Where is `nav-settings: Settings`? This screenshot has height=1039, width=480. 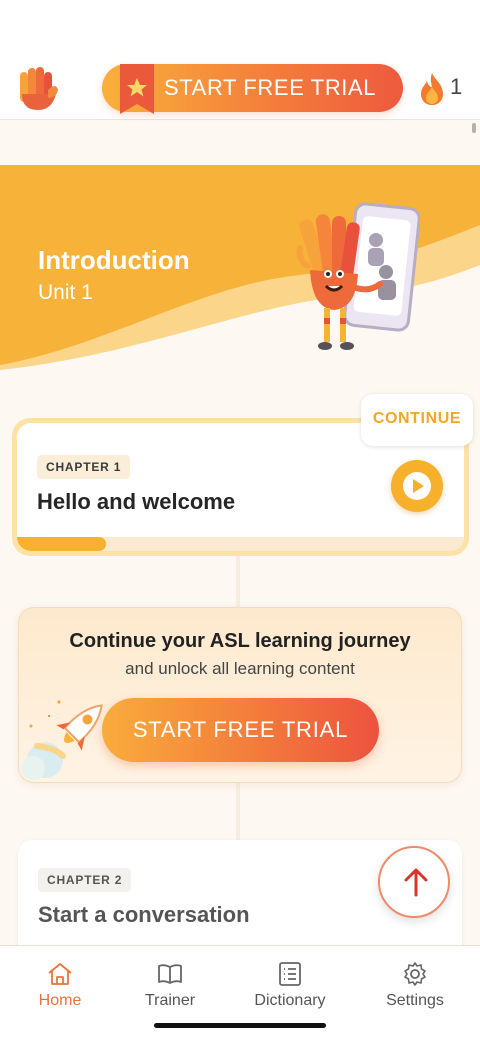 nav-settings: Settings is located at coordinates (415, 981).